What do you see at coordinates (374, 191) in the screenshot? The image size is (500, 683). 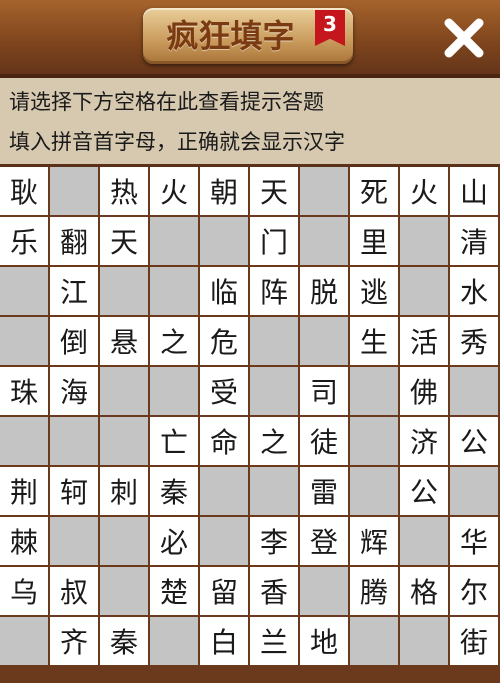 I see `grid-cell-filled: 死` at bounding box center [374, 191].